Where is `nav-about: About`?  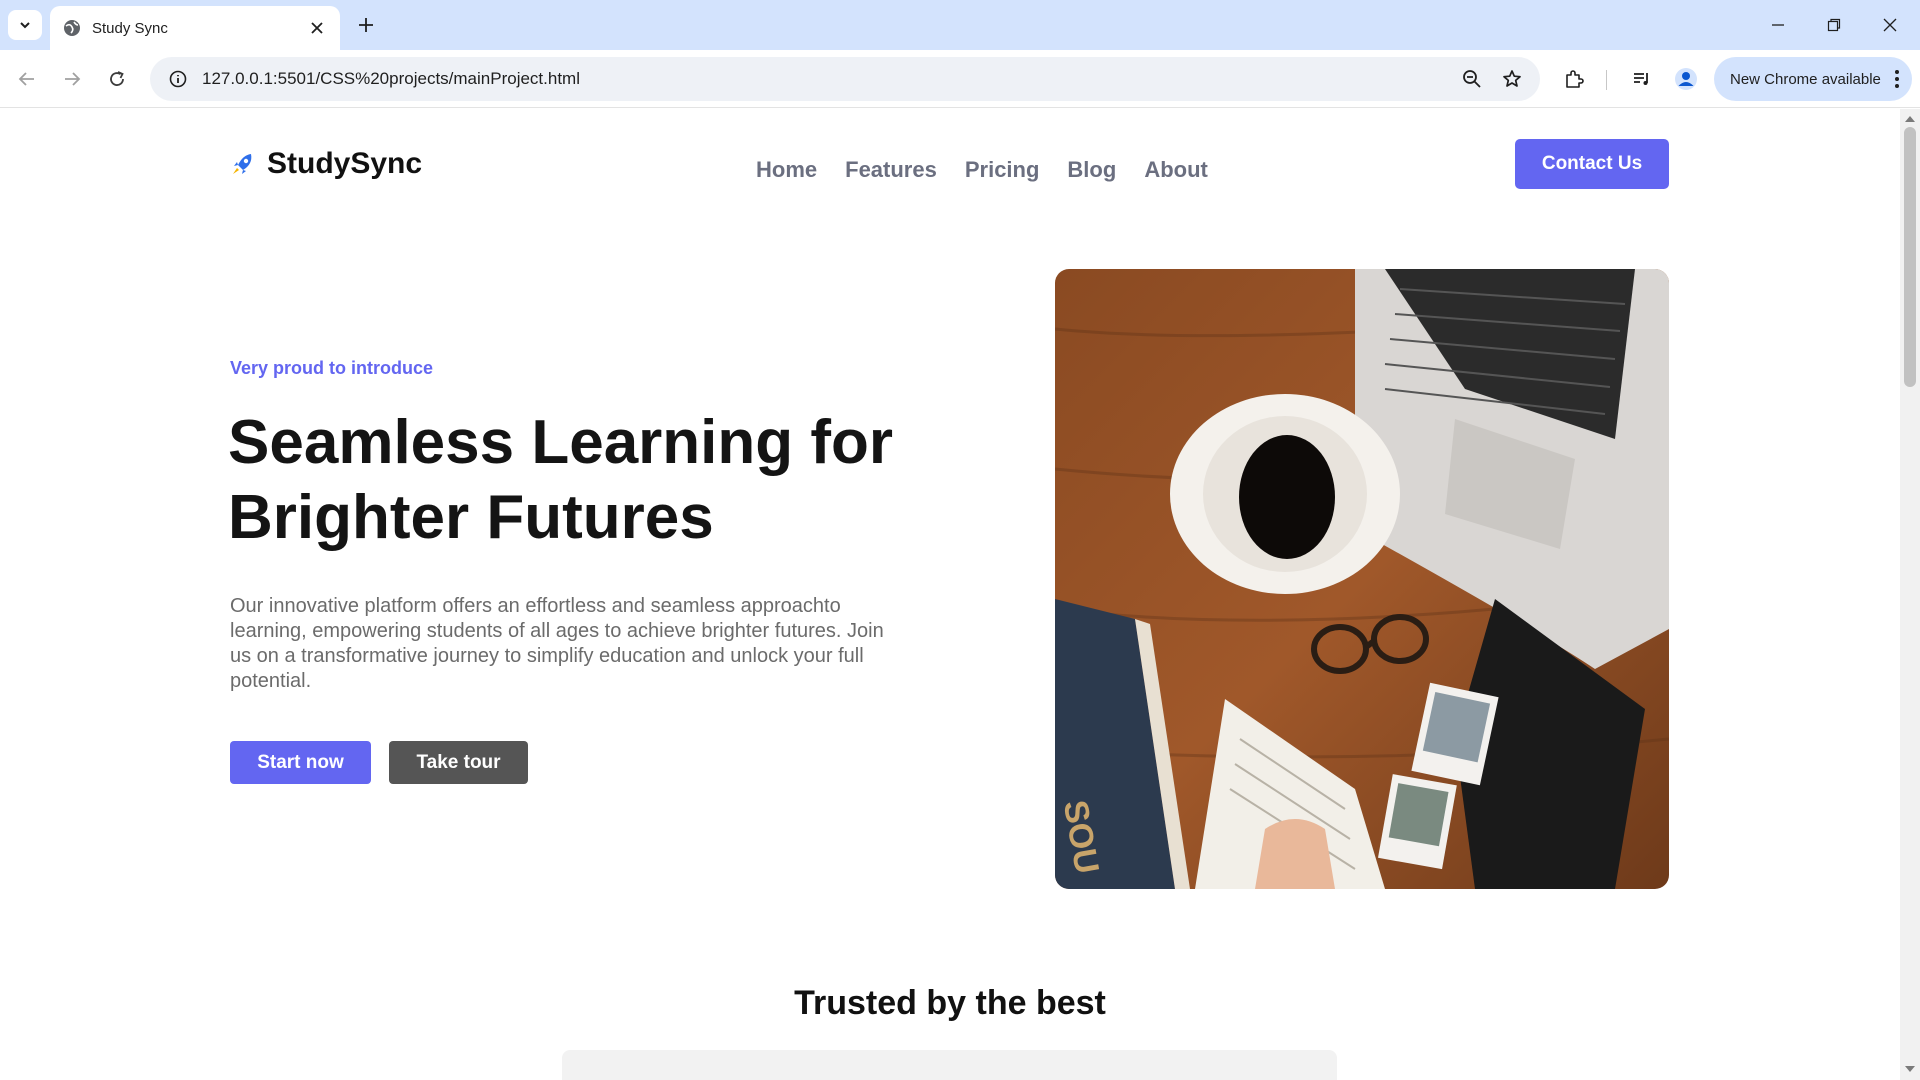 nav-about: About is located at coordinates (1176, 170).